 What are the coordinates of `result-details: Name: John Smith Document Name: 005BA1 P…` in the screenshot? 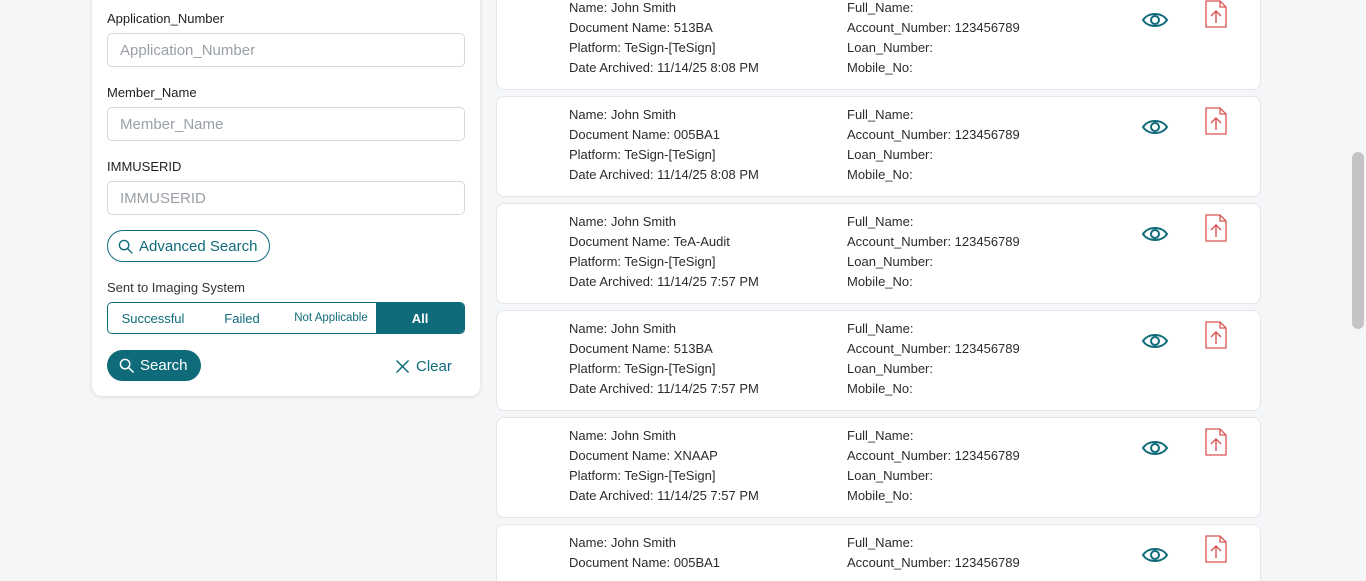 It's located at (664, 145).